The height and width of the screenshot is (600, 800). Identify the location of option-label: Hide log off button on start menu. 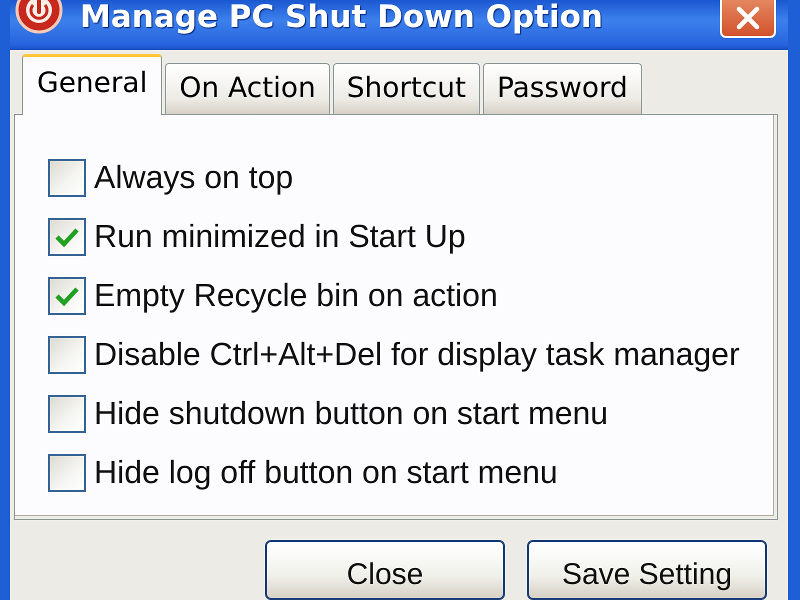
(326, 473).